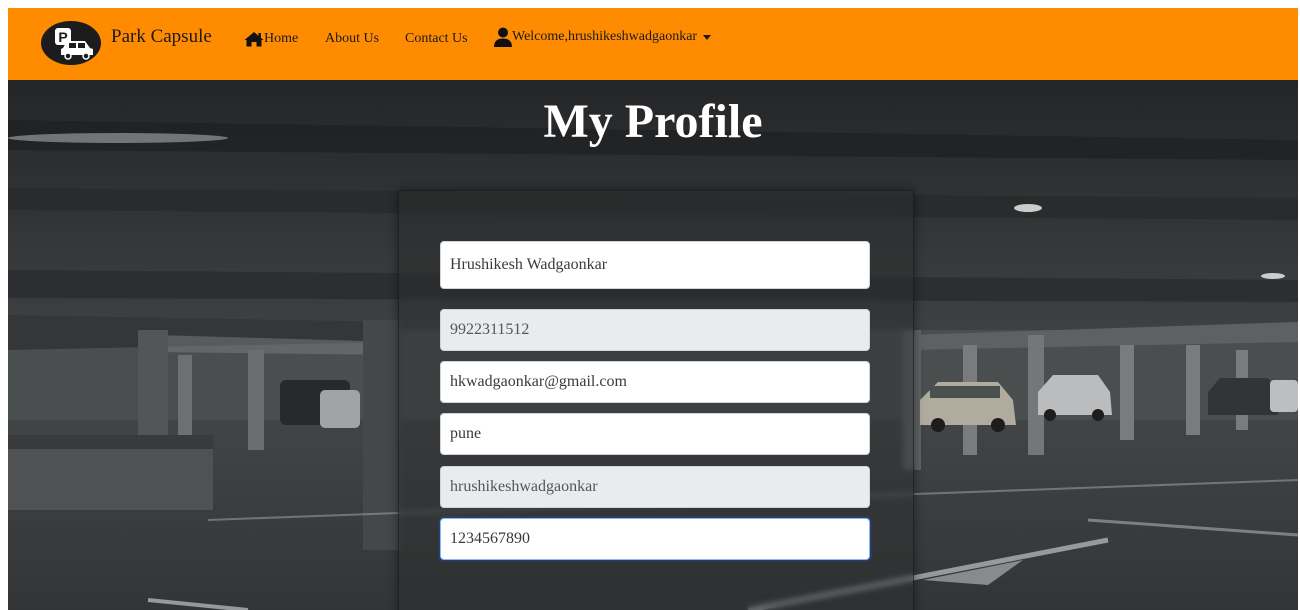 The image size is (1300, 610). Describe the element at coordinates (655, 382) in the screenshot. I see `email-field` at that location.